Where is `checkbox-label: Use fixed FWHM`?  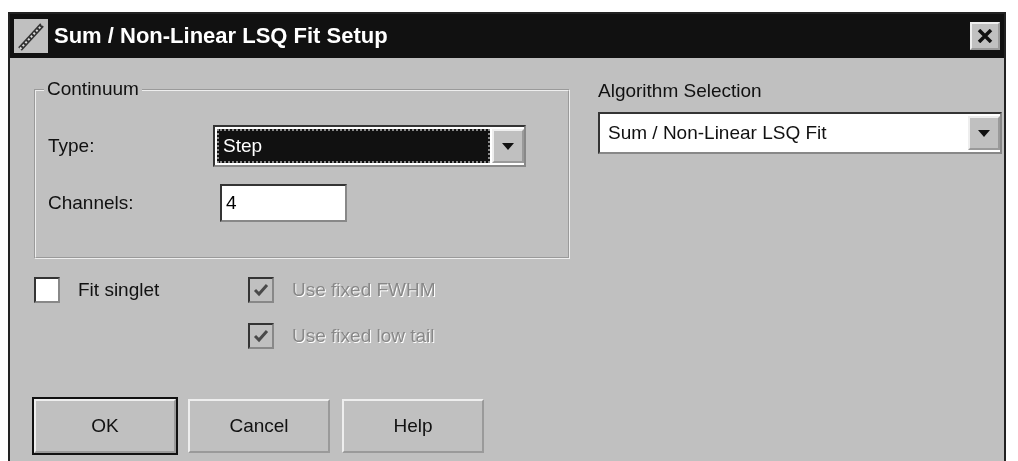 checkbox-label: Use fixed FWHM is located at coordinates (364, 290).